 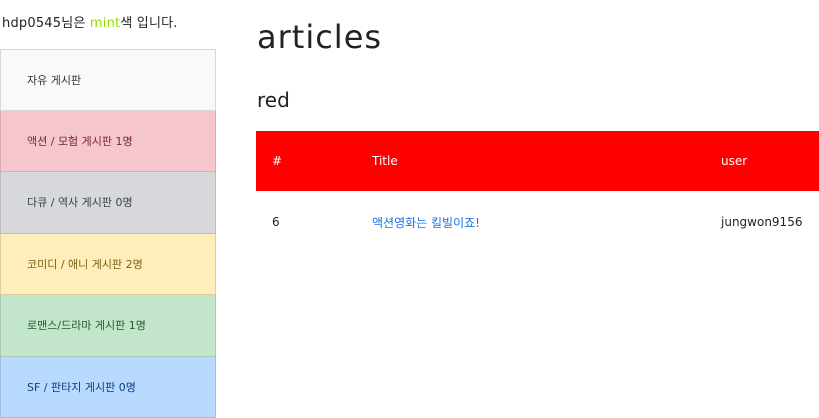 What do you see at coordinates (314, 161) in the screenshot?
I see `column-header-number: #` at bounding box center [314, 161].